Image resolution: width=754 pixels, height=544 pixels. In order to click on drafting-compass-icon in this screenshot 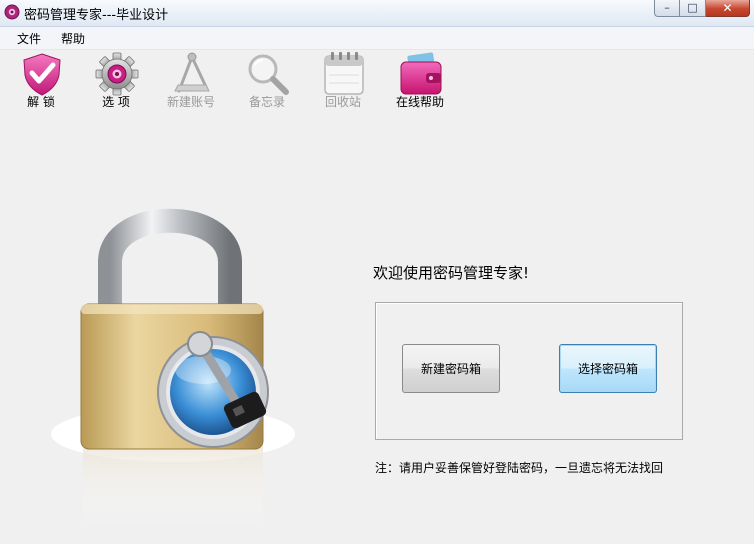, I will do `click(192, 72)`.